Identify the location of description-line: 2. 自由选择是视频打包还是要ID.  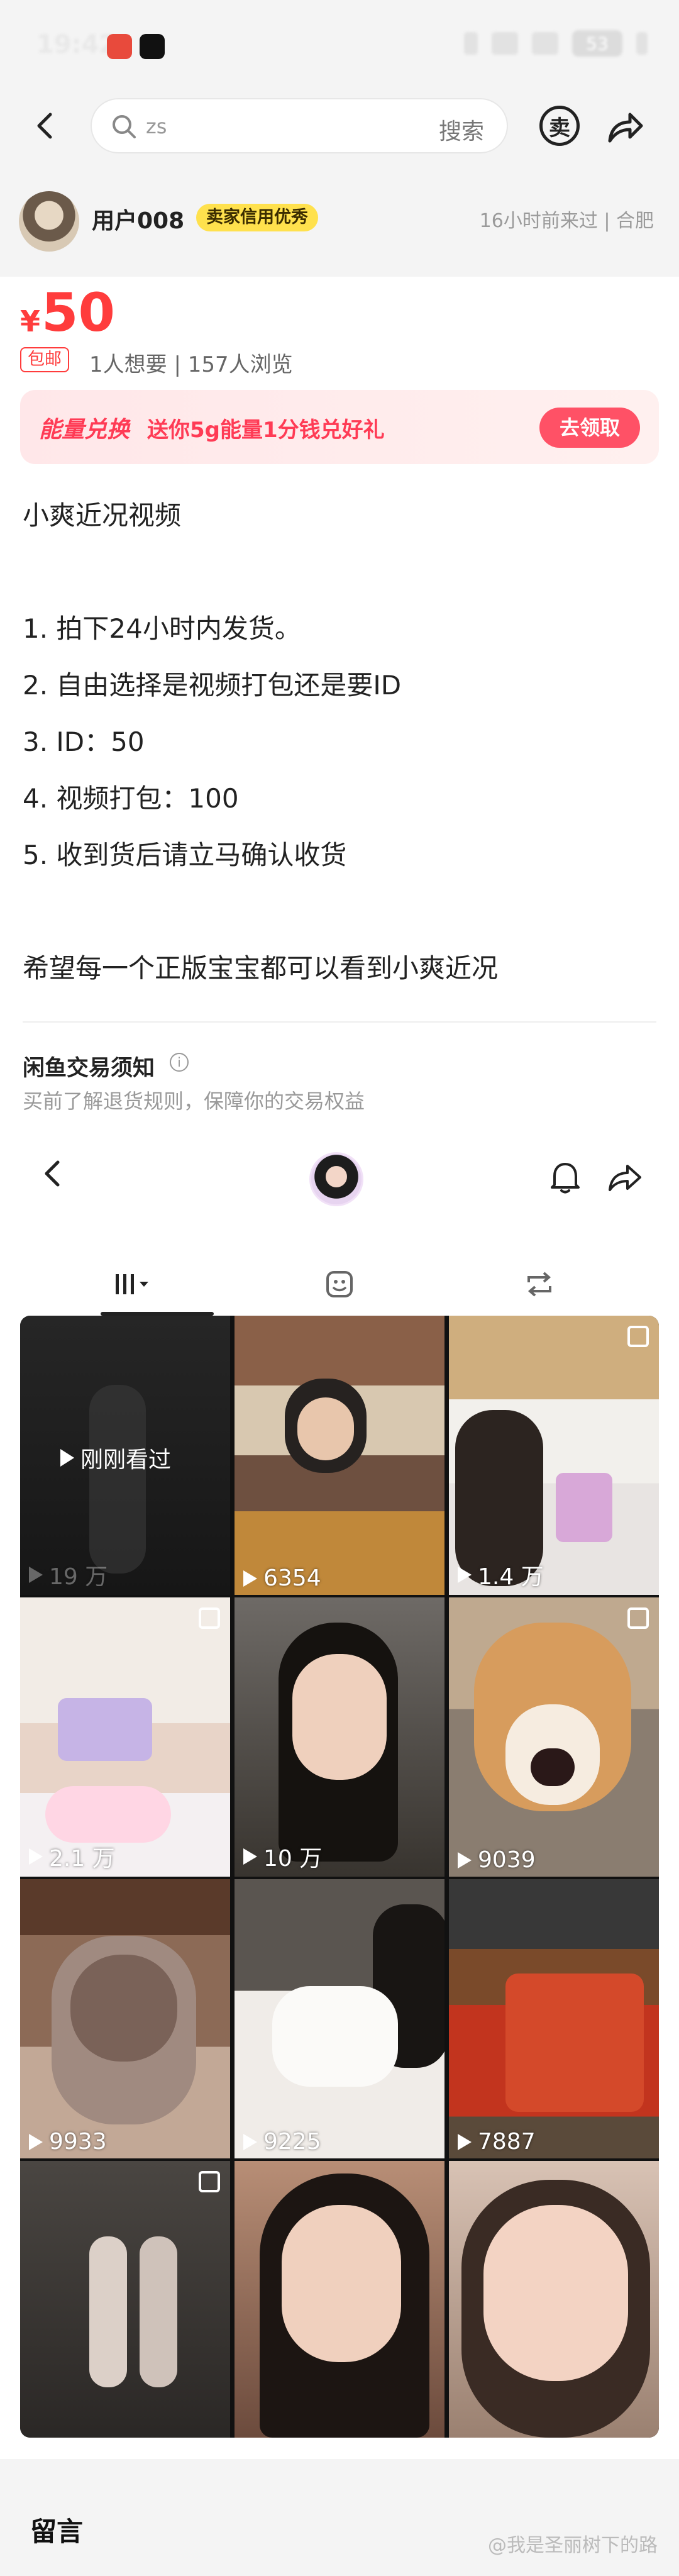
(212, 685).